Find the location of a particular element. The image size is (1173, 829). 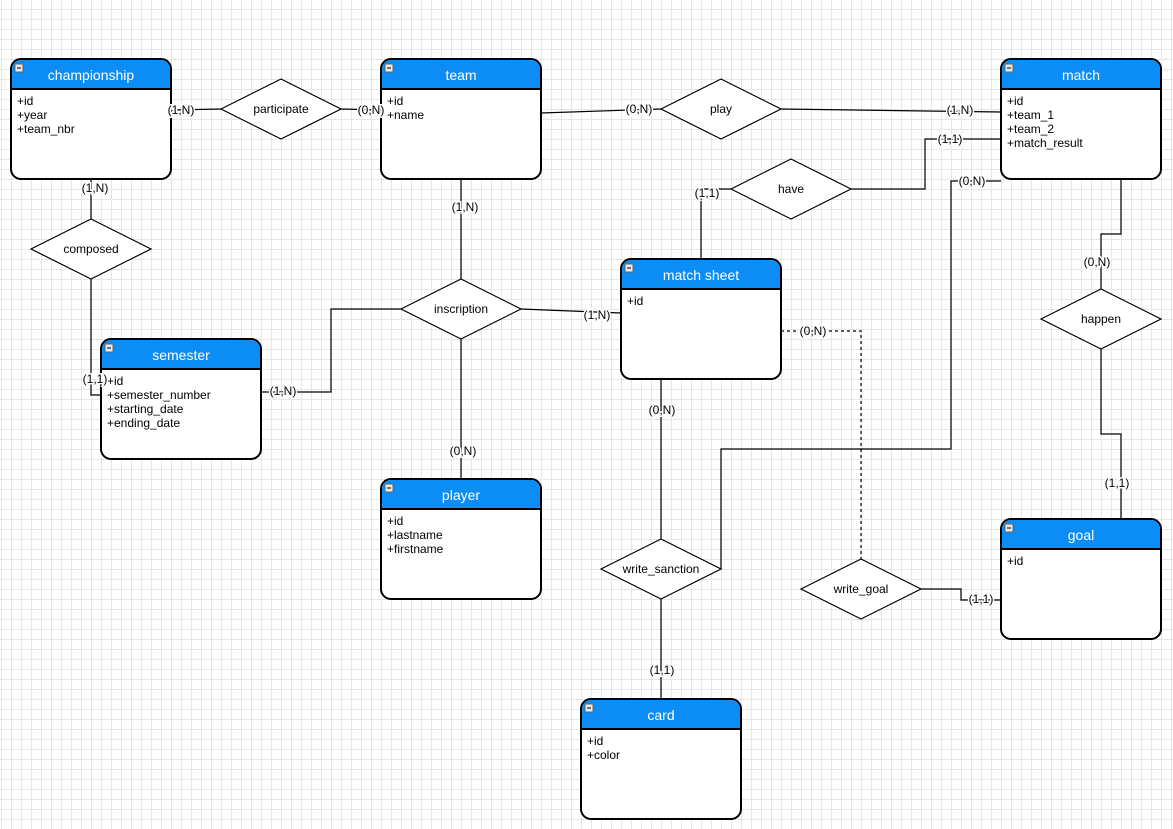

relationship-label: have is located at coordinates (791, 189).